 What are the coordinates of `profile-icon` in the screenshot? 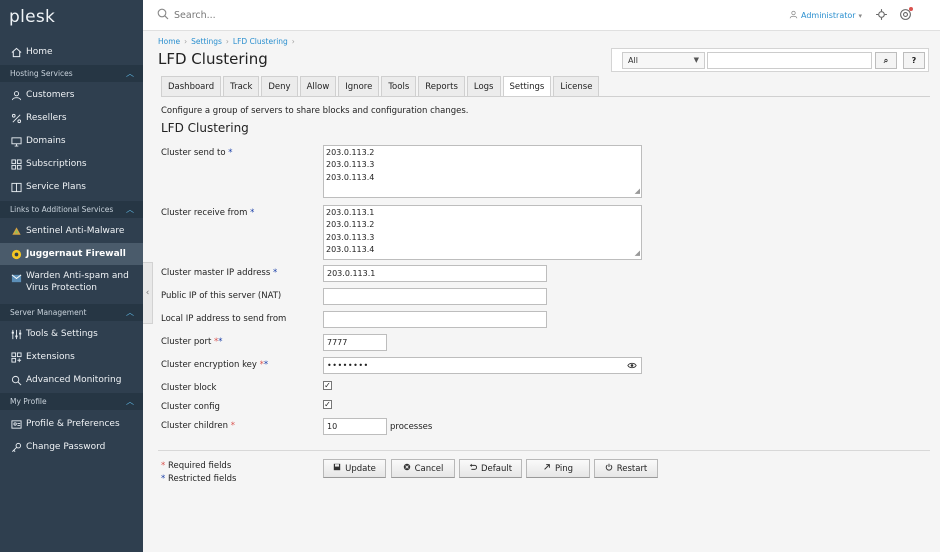 It's located at (16, 424).